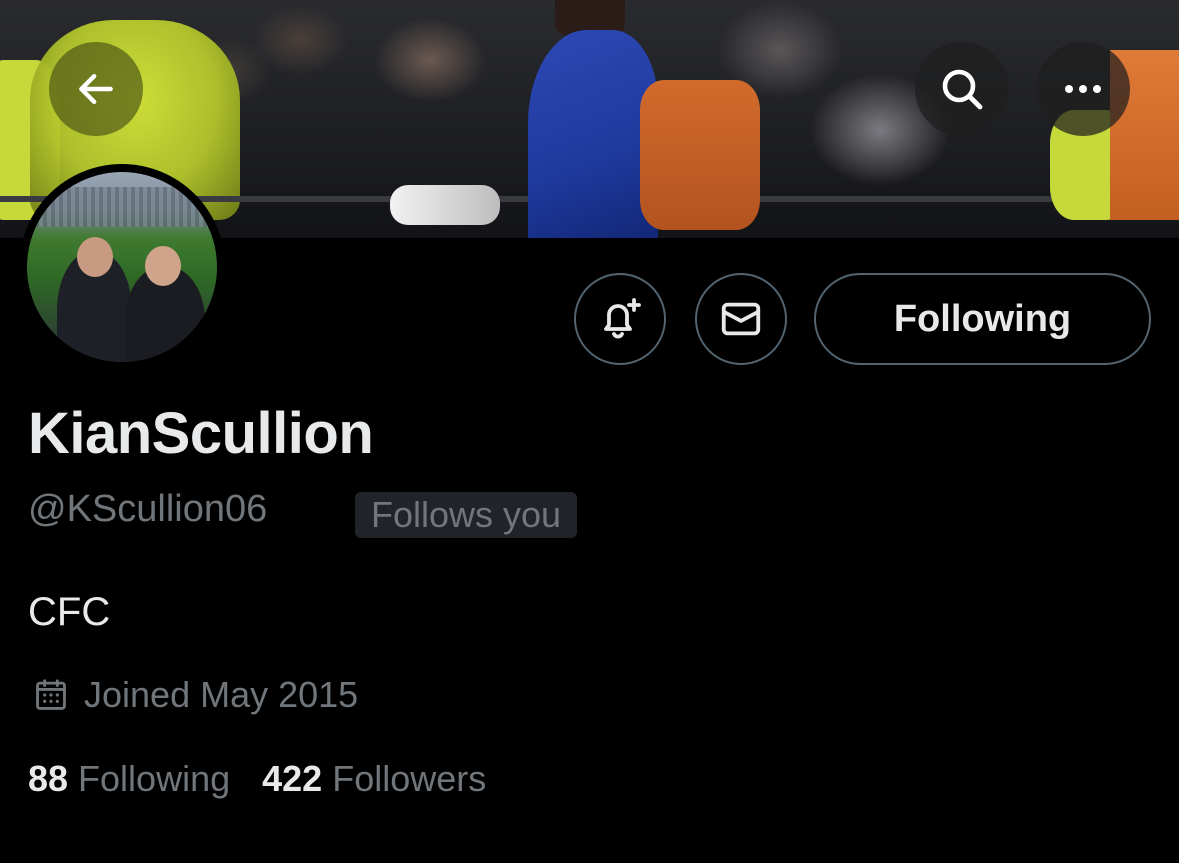 The width and height of the screenshot is (1179, 863). What do you see at coordinates (95, 257) in the screenshot?
I see `avatar-person-1-head` at bounding box center [95, 257].